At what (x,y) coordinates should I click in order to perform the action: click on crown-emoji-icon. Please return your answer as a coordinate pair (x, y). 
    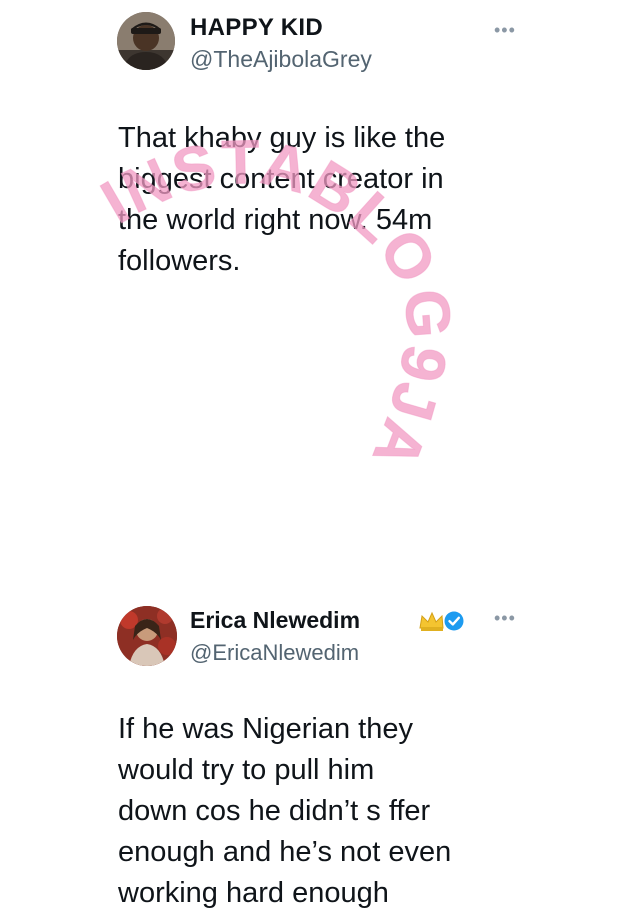
    Looking at the image, I should click on (431, 621).